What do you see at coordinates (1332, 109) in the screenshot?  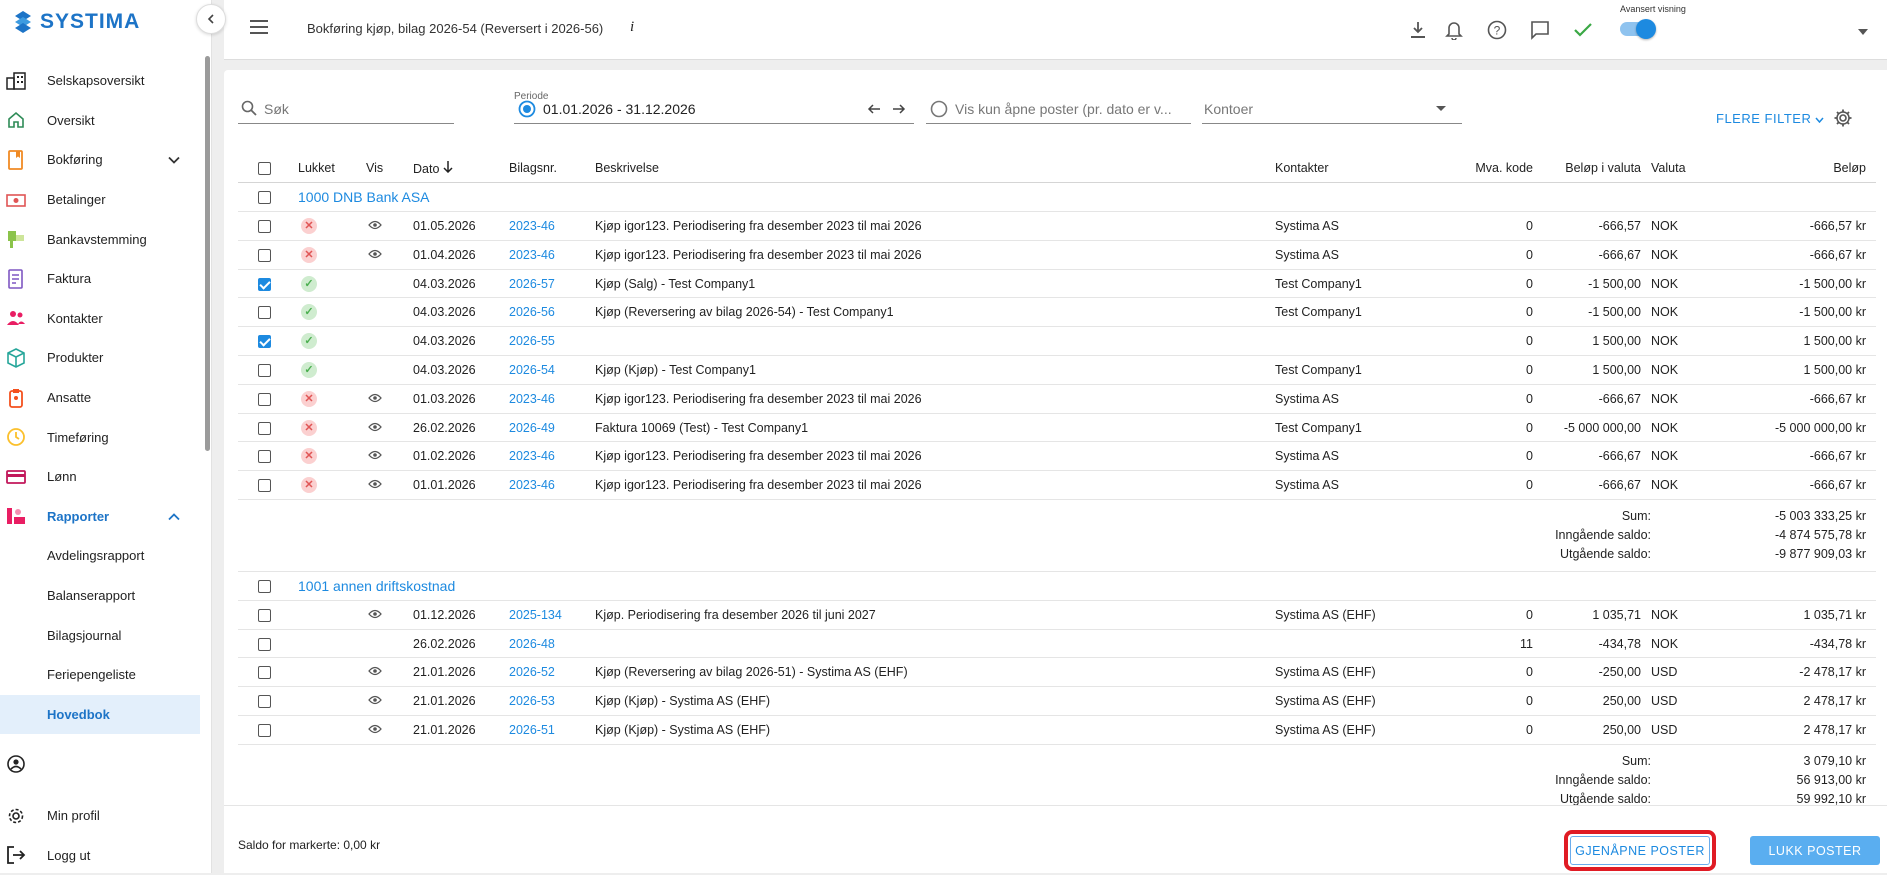 I see `accounts-select: Kontoer` at bounding box center [1332, 109].